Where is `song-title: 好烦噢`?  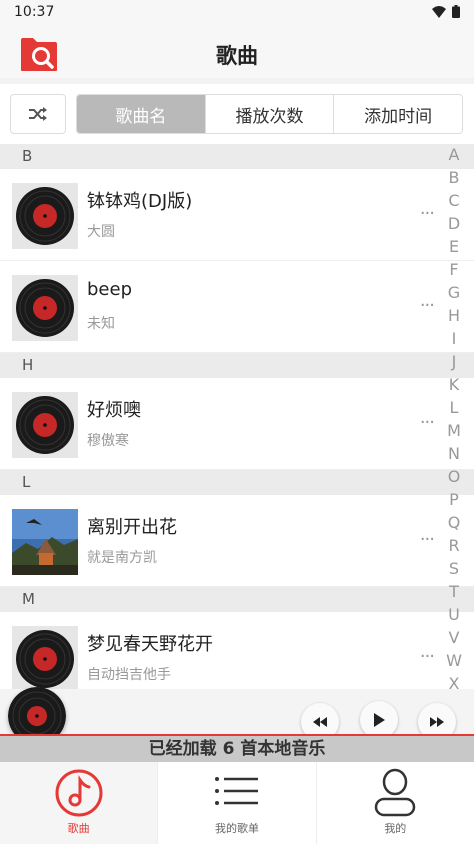 song-title: 好烦噢 is located at coordinates (114, 410).